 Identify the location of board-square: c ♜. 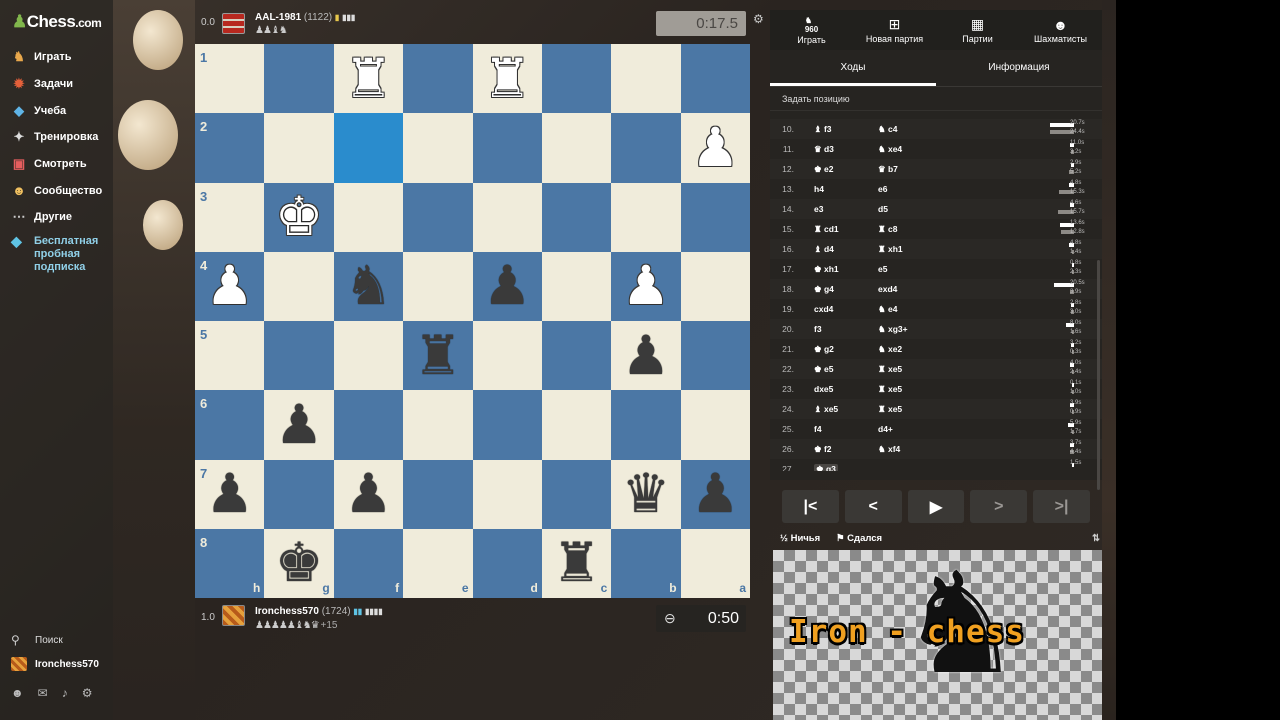
(576, 563).